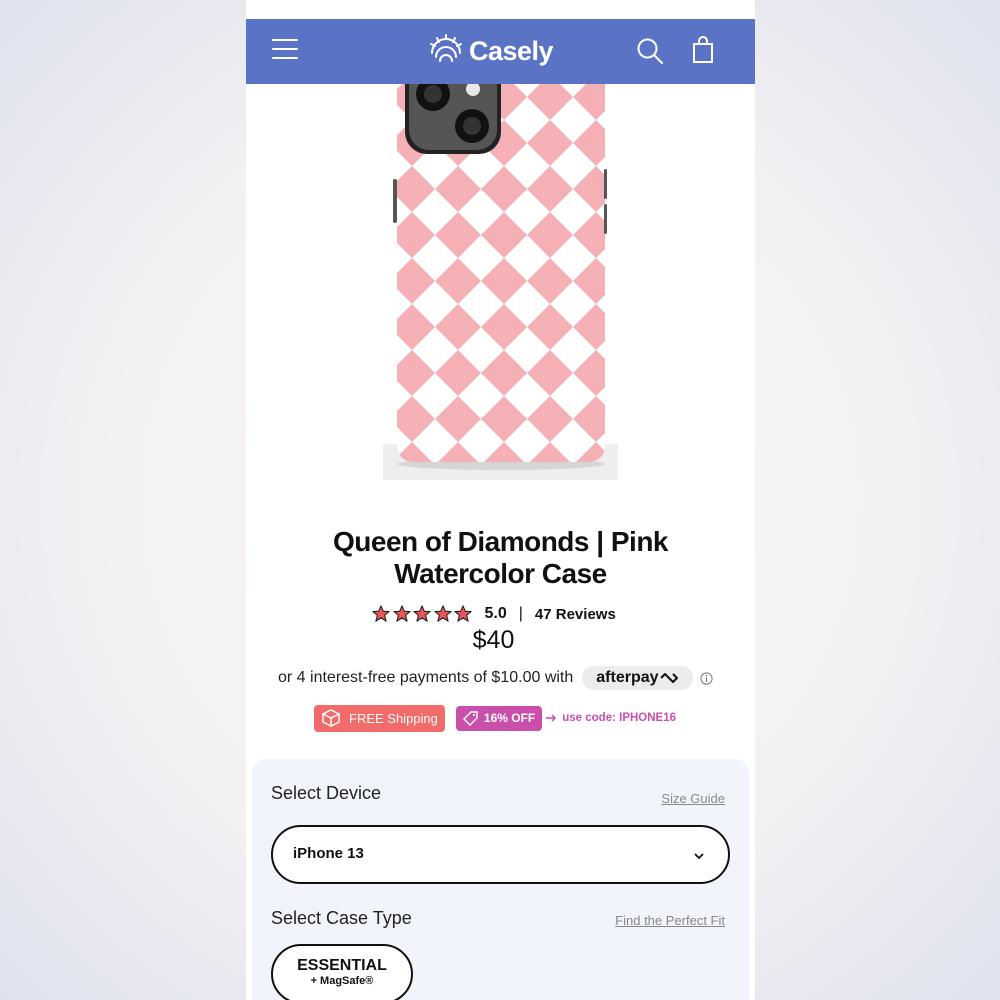 The height and width of the screenshot is (1000, 1000). Describe the element at coordinates (699, 856) in the screenshot. I see `chevron-down-icon` at that location.